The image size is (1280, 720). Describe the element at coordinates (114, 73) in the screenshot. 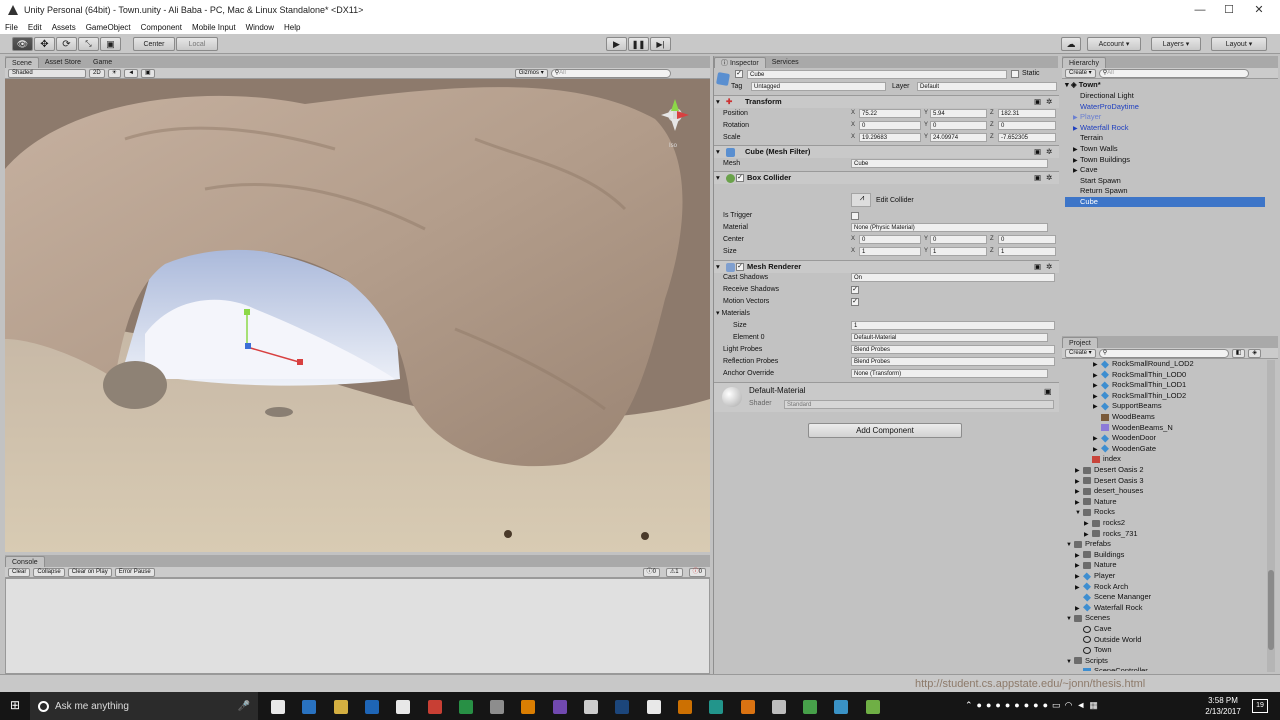

I see `lighting-toggle: ☀` at that location.